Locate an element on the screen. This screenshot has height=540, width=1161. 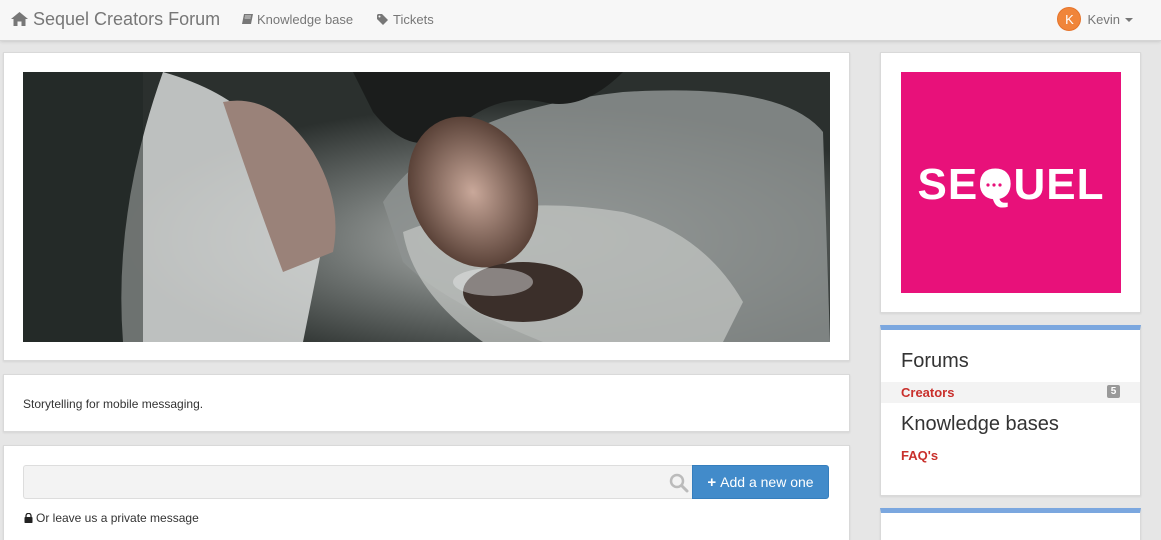
tag-icon is located at coordinates (382, 19).